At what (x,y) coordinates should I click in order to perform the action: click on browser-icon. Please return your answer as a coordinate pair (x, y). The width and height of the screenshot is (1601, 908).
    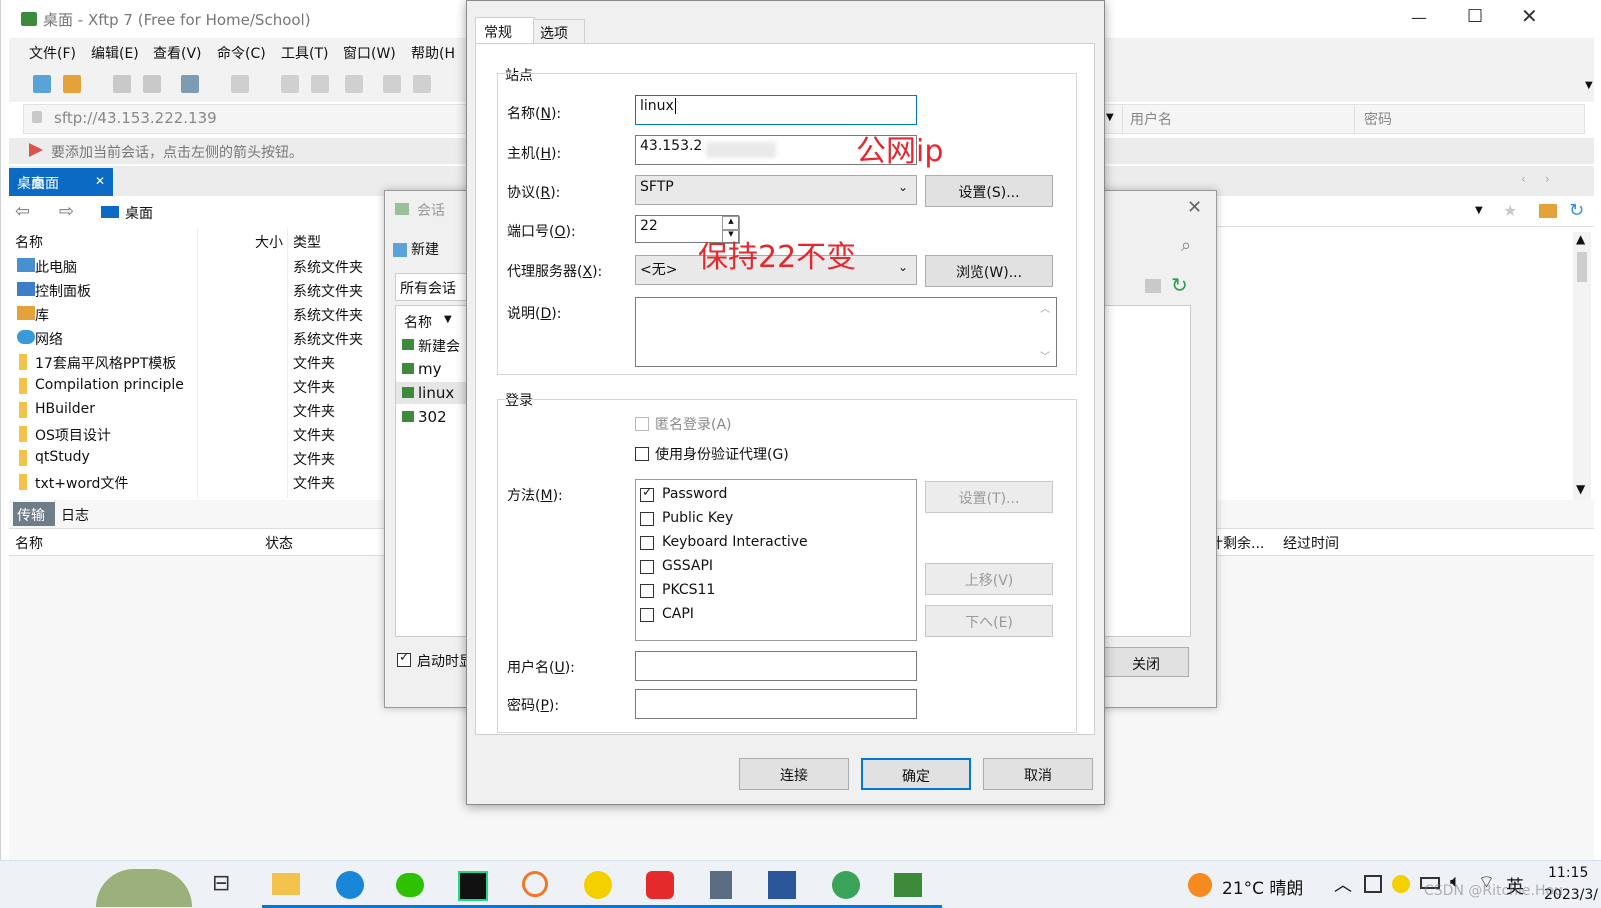
    Looking at the image, I should click on (846, 885).